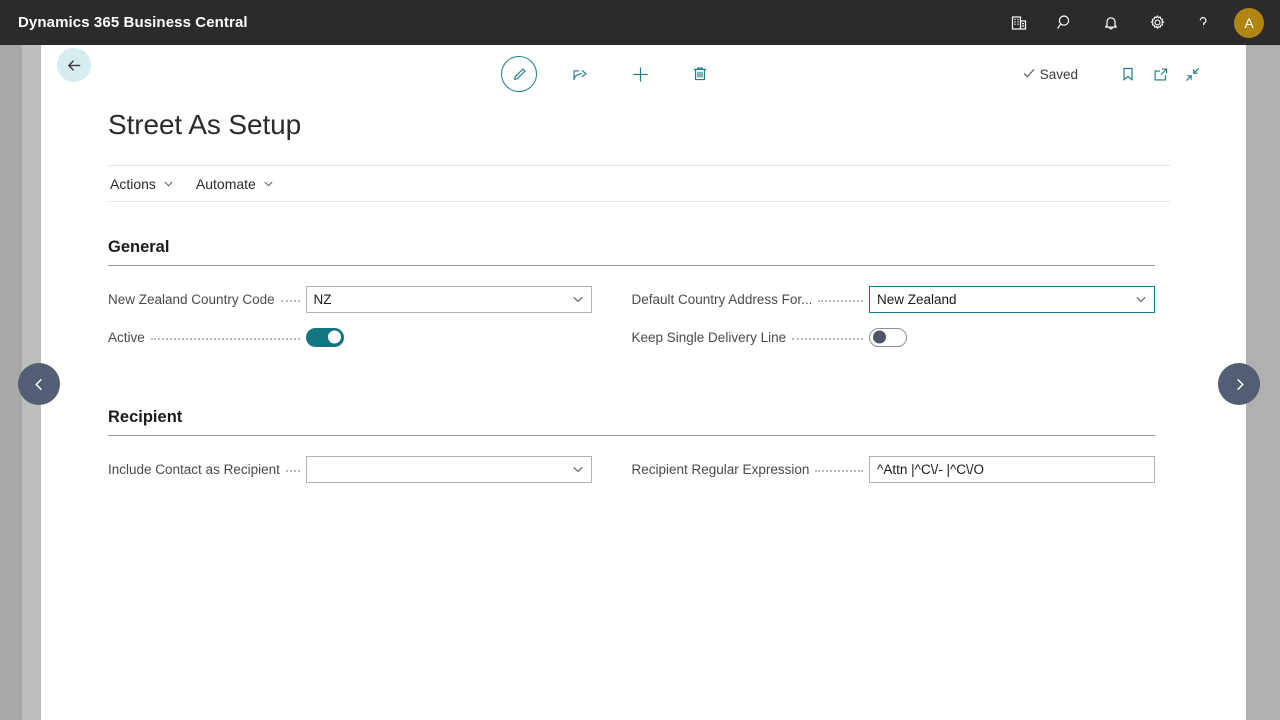  What do you see at coordinates (917, 299) in the screenshot?
I see `dropdown-value: New Zealand` at bounding box center [917, 299].